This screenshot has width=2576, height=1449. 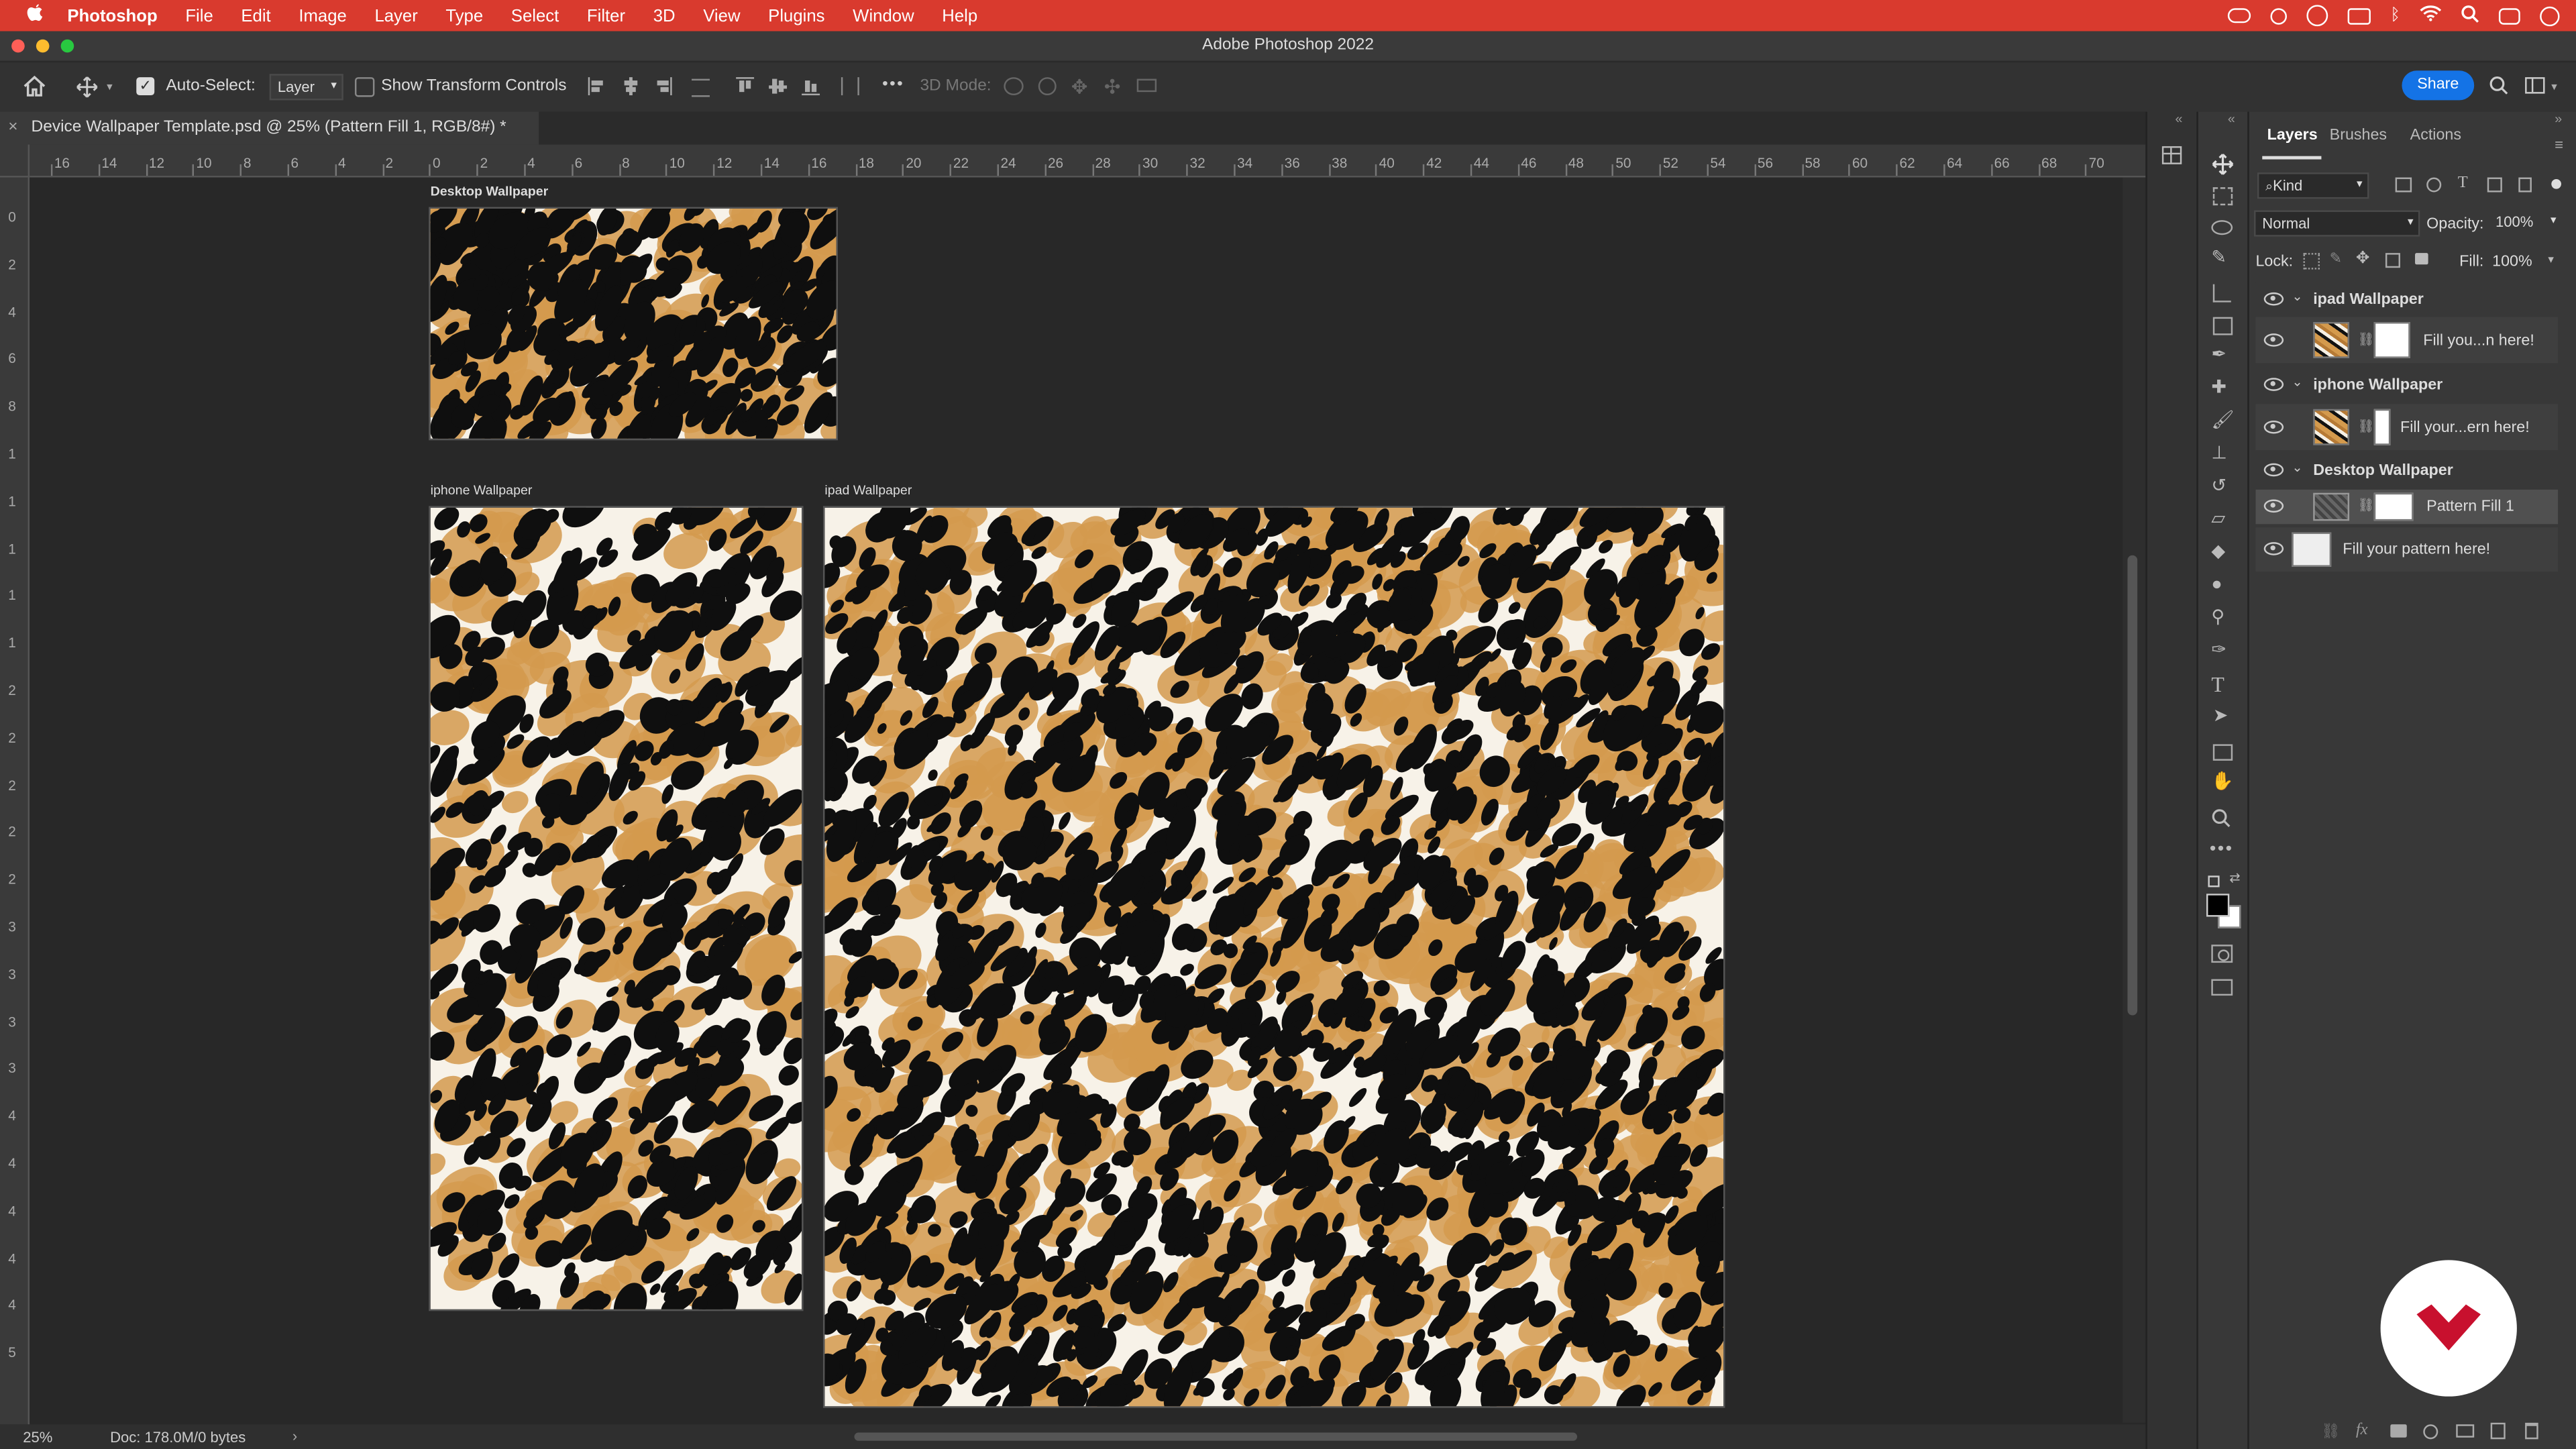 I want to click on tab-brushes: Brushes, so click(x=2358, y=136).